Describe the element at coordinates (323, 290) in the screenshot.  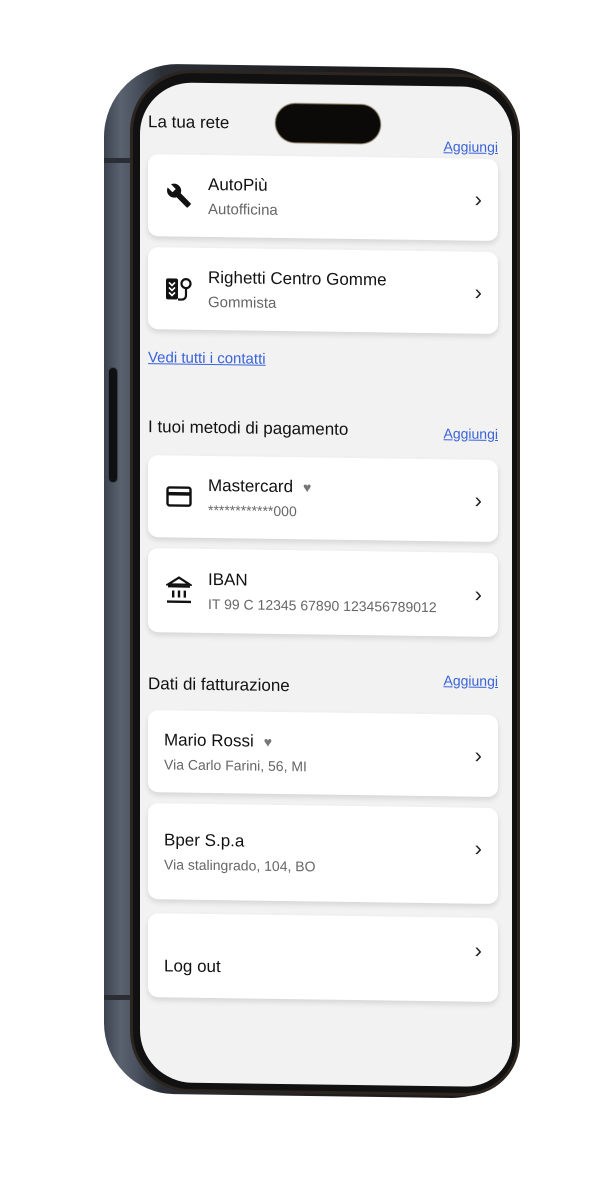
I see `contact-card-righetti: Righetti Centro Gomme Gommista ›` at that location.